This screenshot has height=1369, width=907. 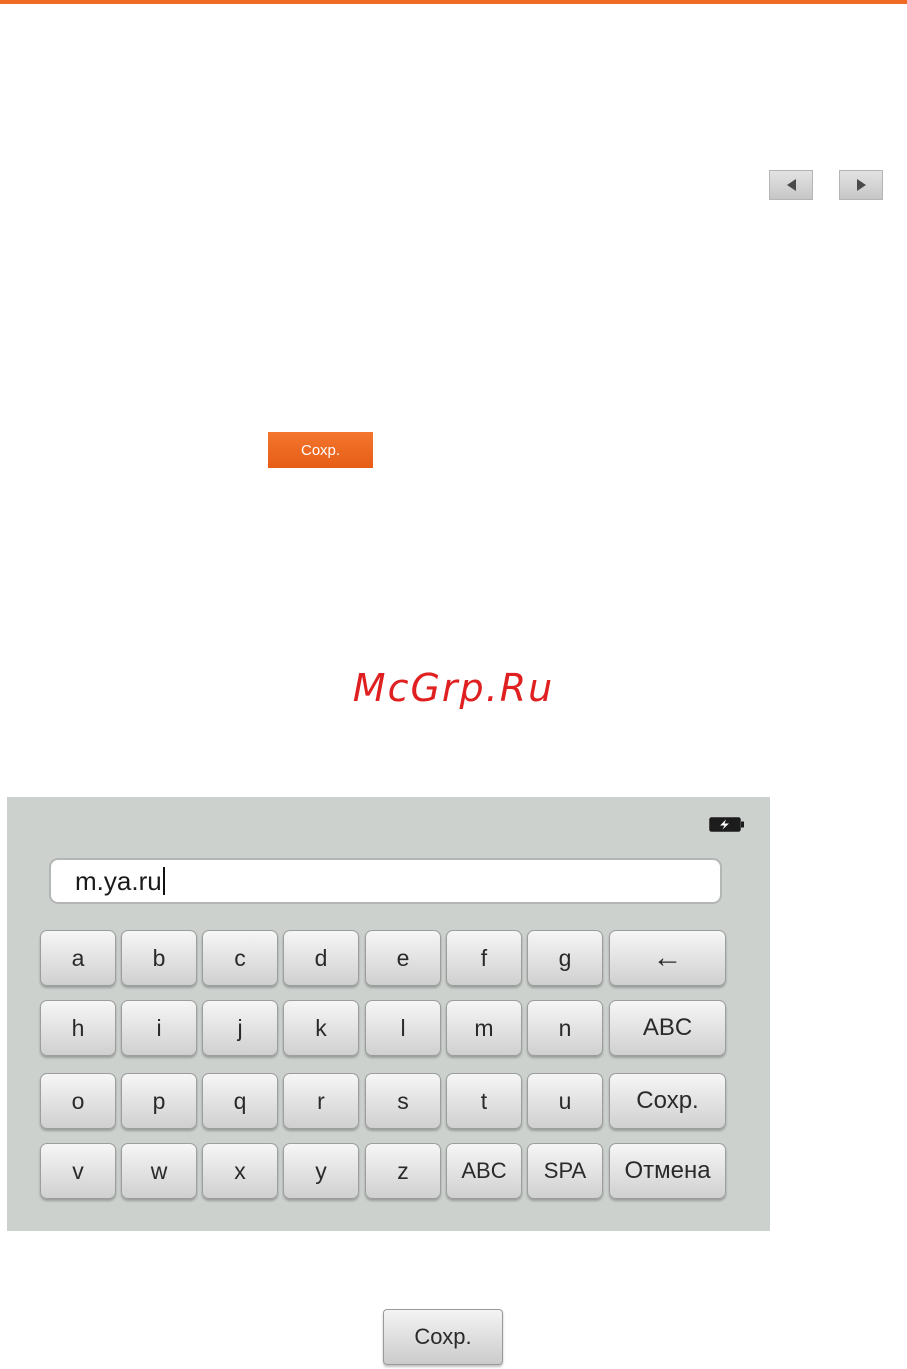 I want to click on key-p: p, so click(x=159, y=1101).